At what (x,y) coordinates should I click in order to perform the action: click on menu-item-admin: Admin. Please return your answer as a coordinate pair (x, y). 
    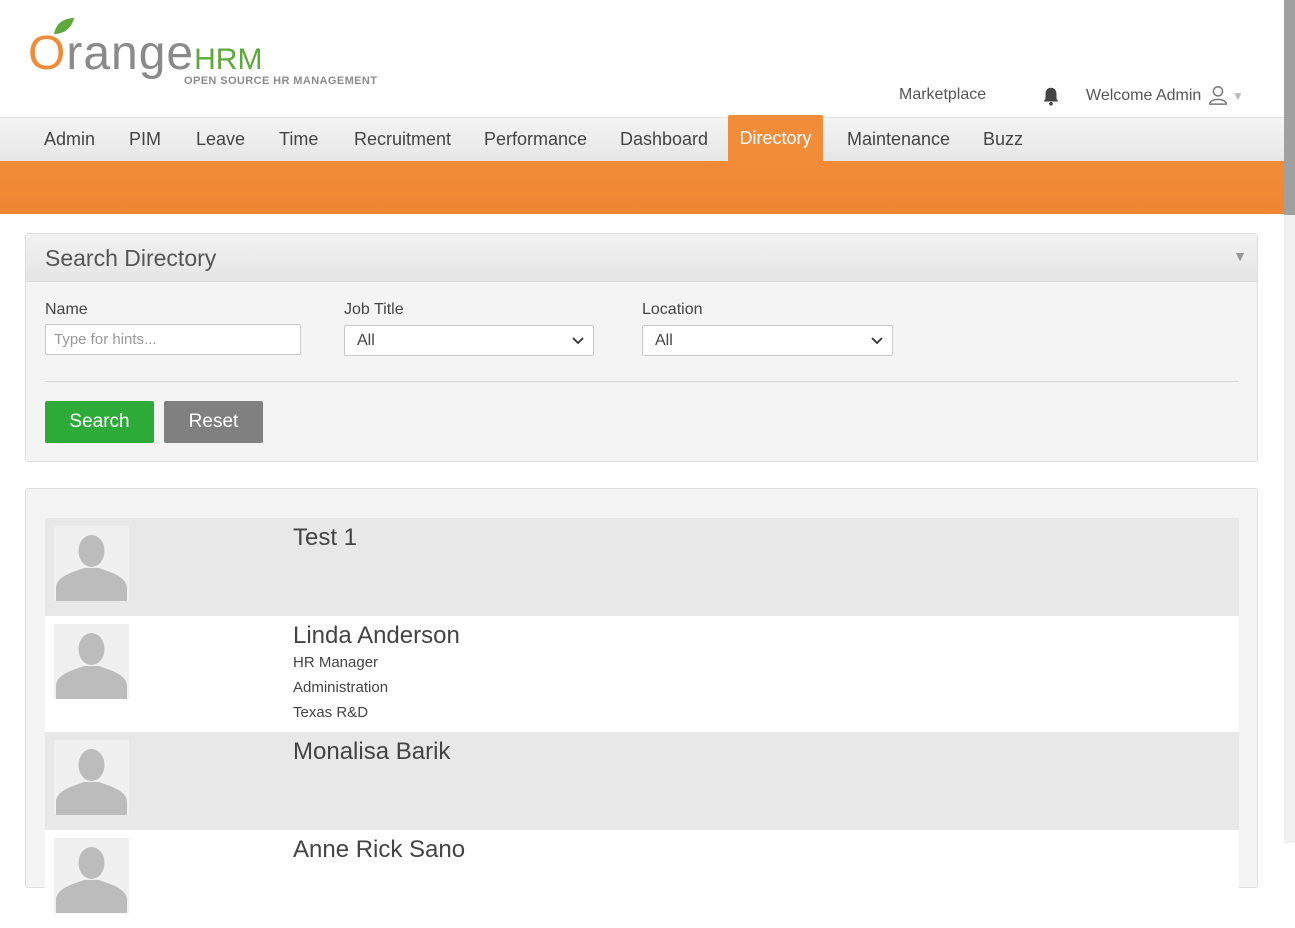
    Looking at the image, I should click on (69, 140).